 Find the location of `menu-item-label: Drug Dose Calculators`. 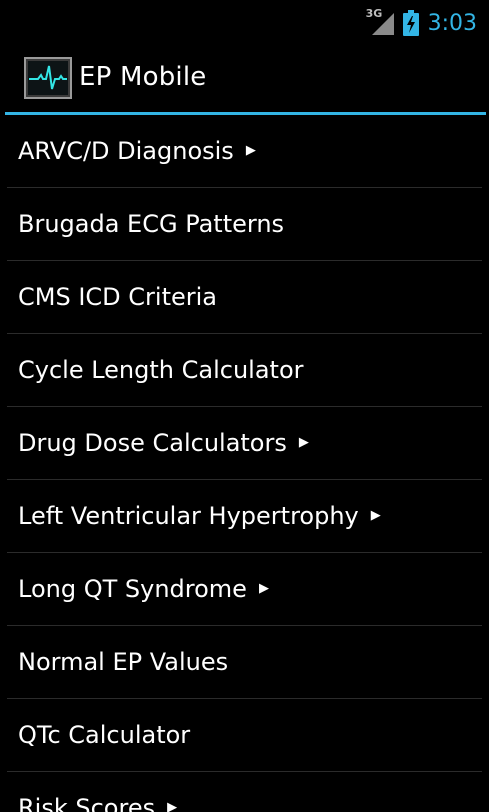

menu-item-label: Drug Dose Calculators is located at coordinates (152, 443).